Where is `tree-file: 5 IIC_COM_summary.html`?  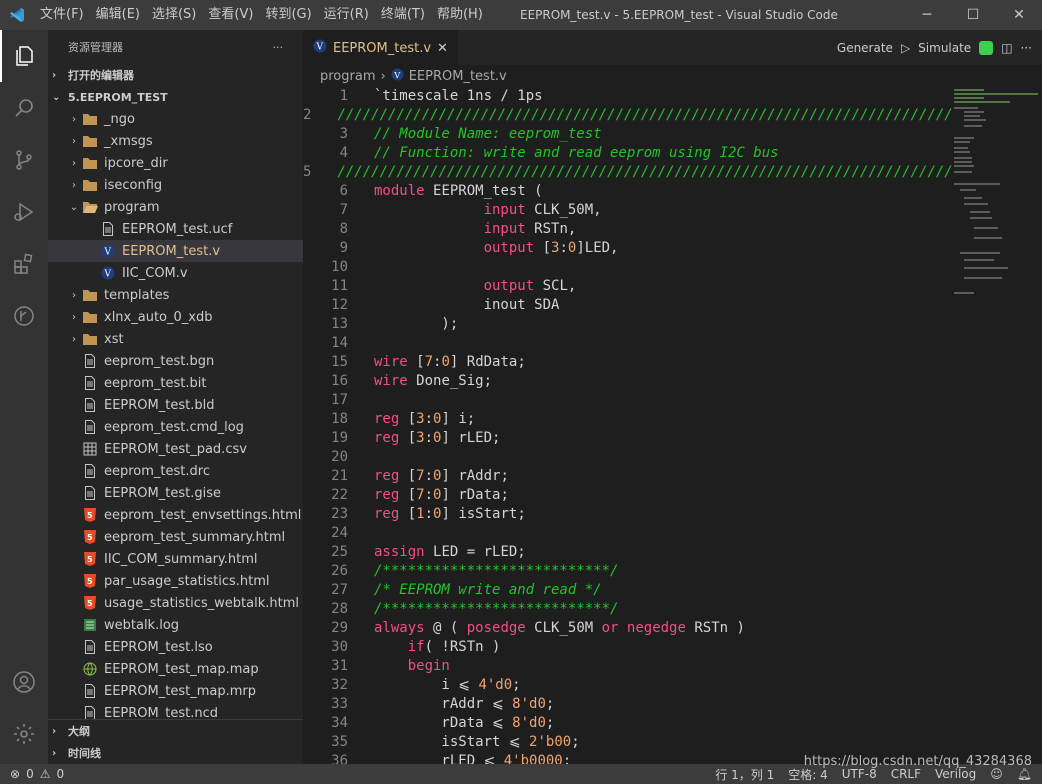
tree-file: 5 IIC_COM_summary.html is located at coordinates (175, 559).